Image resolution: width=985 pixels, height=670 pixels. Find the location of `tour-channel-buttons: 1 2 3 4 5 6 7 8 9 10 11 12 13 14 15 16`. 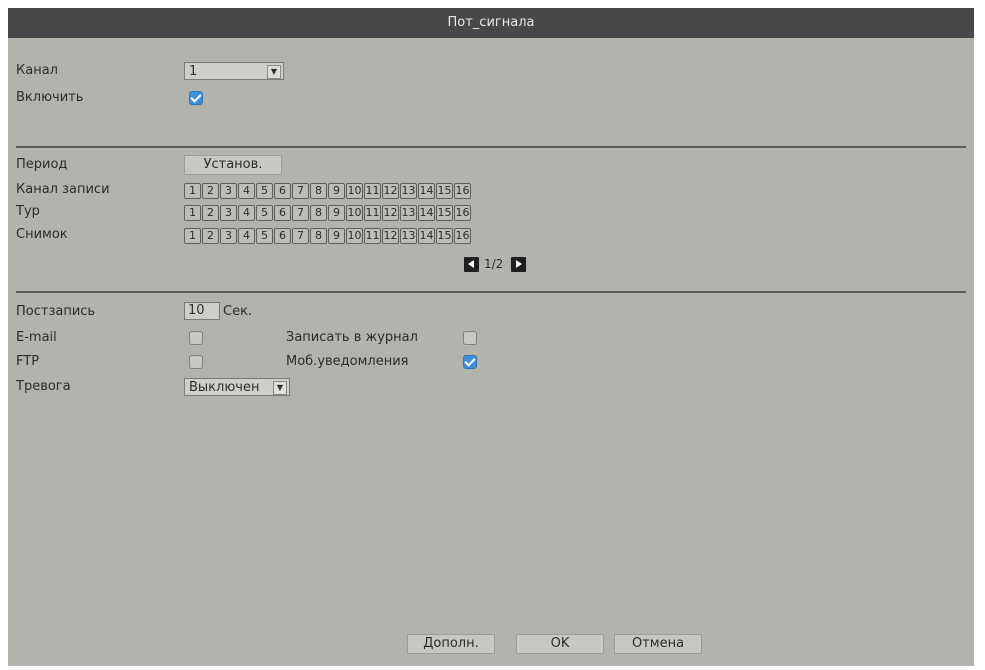

tour-channel-buttons: 1 2 3 4 5 6 7 8 9 10 11 12 13 14 15 16 is located at coordinates (327, 213).